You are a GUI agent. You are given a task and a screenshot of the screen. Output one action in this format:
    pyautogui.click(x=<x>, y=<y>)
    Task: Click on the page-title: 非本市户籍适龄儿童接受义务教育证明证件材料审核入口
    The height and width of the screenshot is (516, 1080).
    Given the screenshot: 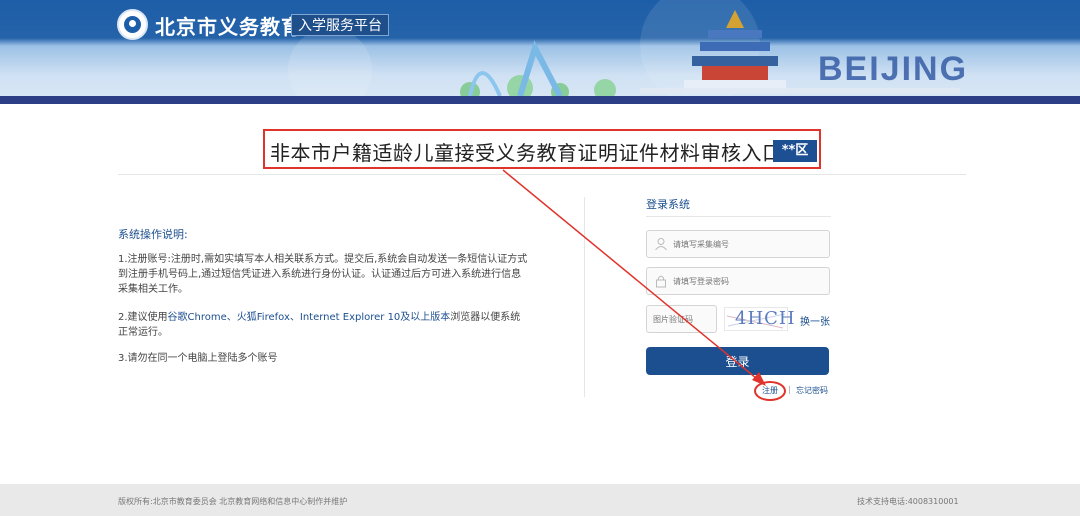 What is the action you would take?
    pyautogui.click(x=526, y=153)
    